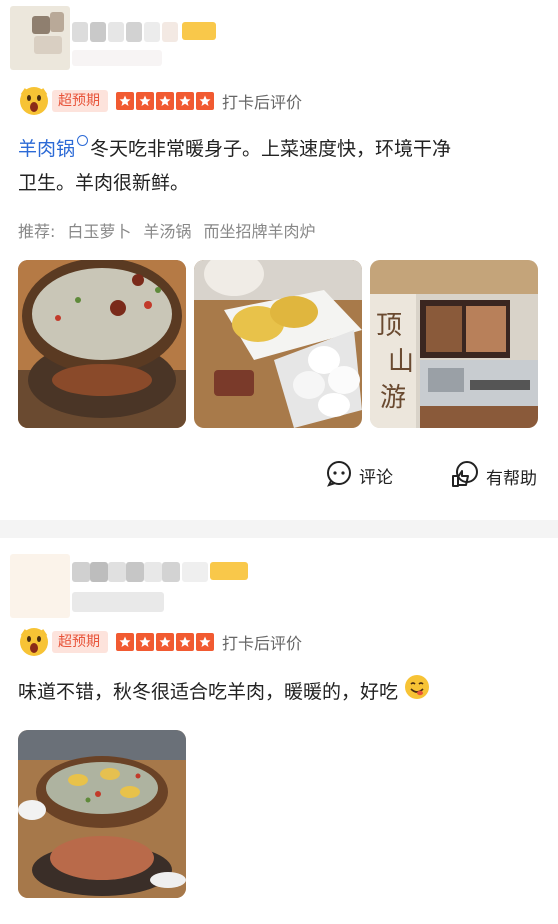 Image resolution: width=558 pixels, height=924 pixels. Describe the element at coordinates (83, 140) in the screenshot. I see `search-icon` at that location.